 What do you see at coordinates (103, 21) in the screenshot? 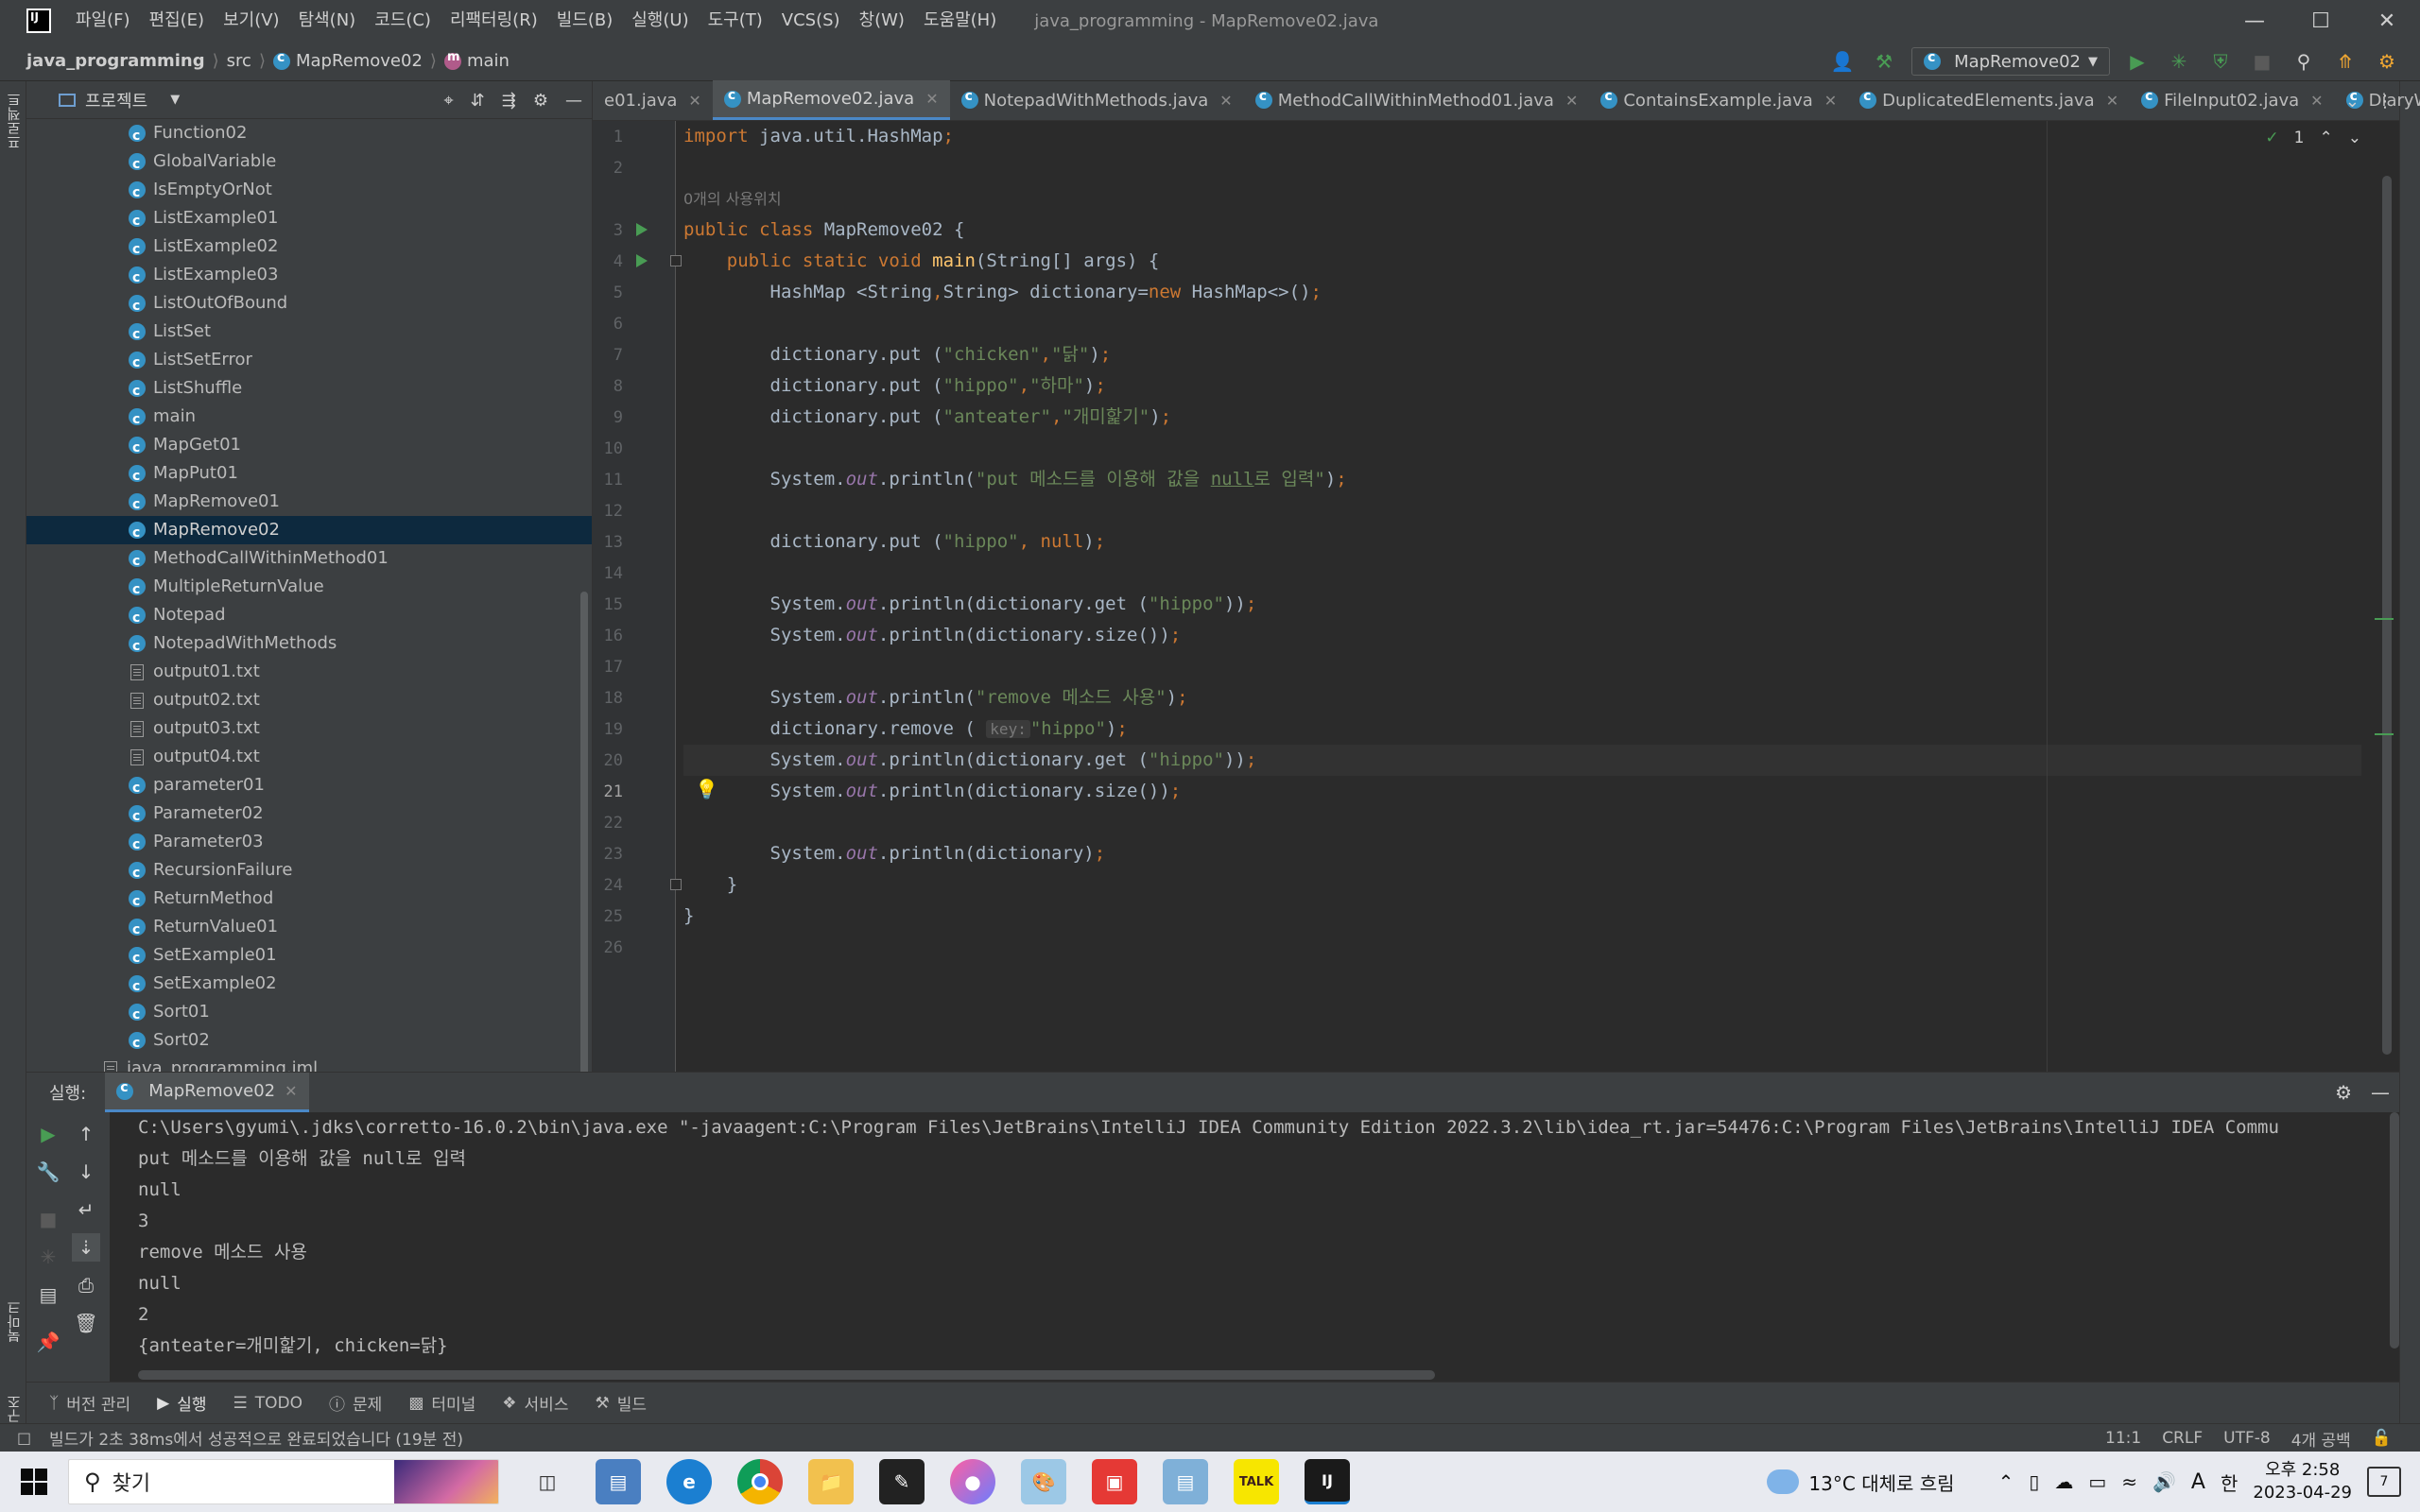
I see `menu-file: 파일(F)` at bounding box center [103, 21].